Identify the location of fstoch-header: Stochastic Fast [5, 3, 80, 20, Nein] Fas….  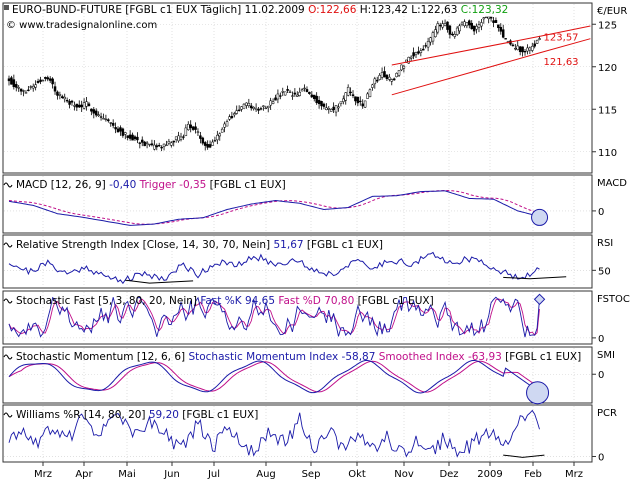
(225, 301).